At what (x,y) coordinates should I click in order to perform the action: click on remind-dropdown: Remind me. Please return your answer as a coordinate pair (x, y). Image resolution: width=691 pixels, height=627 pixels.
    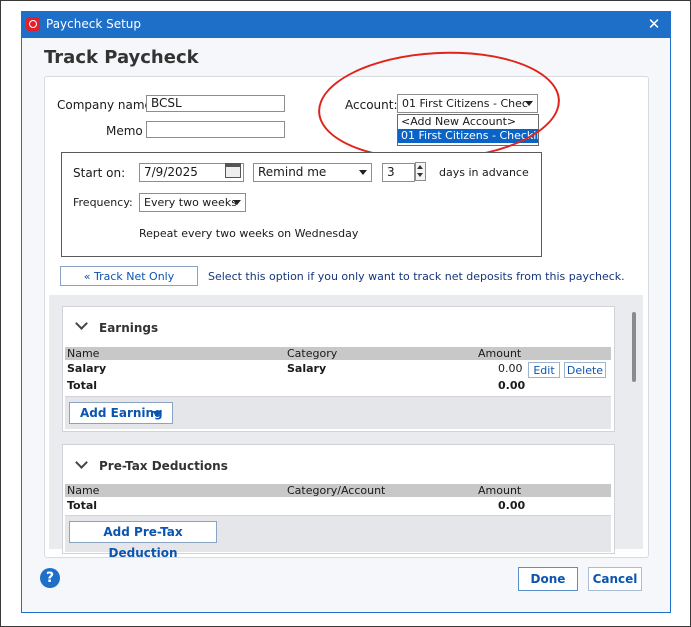
    Looking at the image, I should click on (312, 172).